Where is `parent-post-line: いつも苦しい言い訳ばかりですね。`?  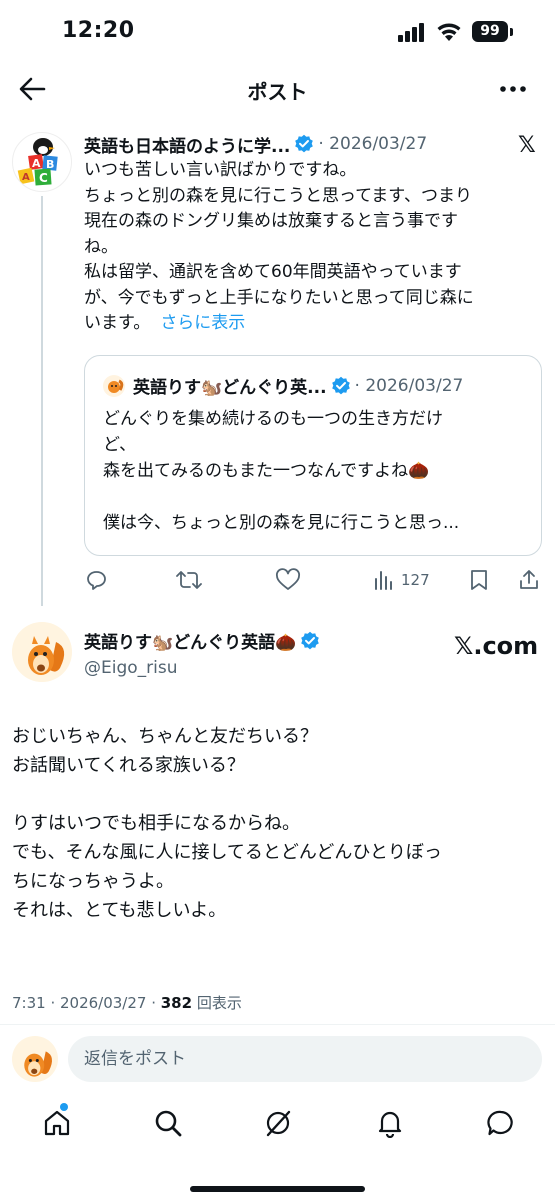 parent-post-line: いつも苦しい言い訳ばかりですね。 is located at coordinates (220, 170).